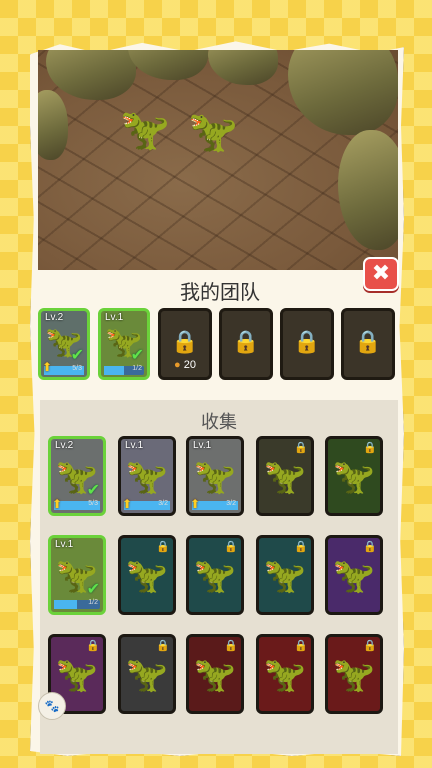 This screenshot has height=768, width=432. Describe the element at coordinates (145, 130) in the screenshot. I see `teal-raptor: 🦖` at that location.